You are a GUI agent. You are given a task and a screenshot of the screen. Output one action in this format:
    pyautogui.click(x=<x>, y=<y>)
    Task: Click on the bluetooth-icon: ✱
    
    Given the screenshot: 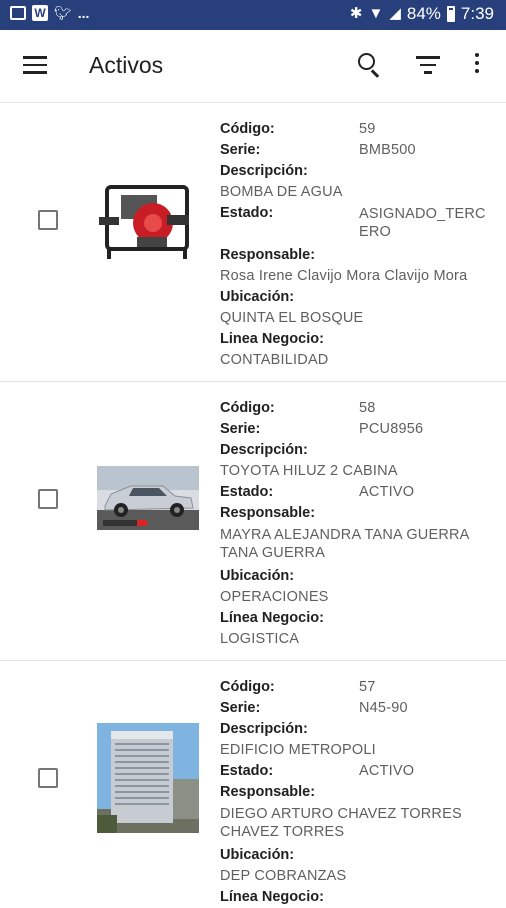 What is the action you would take?
    pyautogui.click(x=356, y=13)
    